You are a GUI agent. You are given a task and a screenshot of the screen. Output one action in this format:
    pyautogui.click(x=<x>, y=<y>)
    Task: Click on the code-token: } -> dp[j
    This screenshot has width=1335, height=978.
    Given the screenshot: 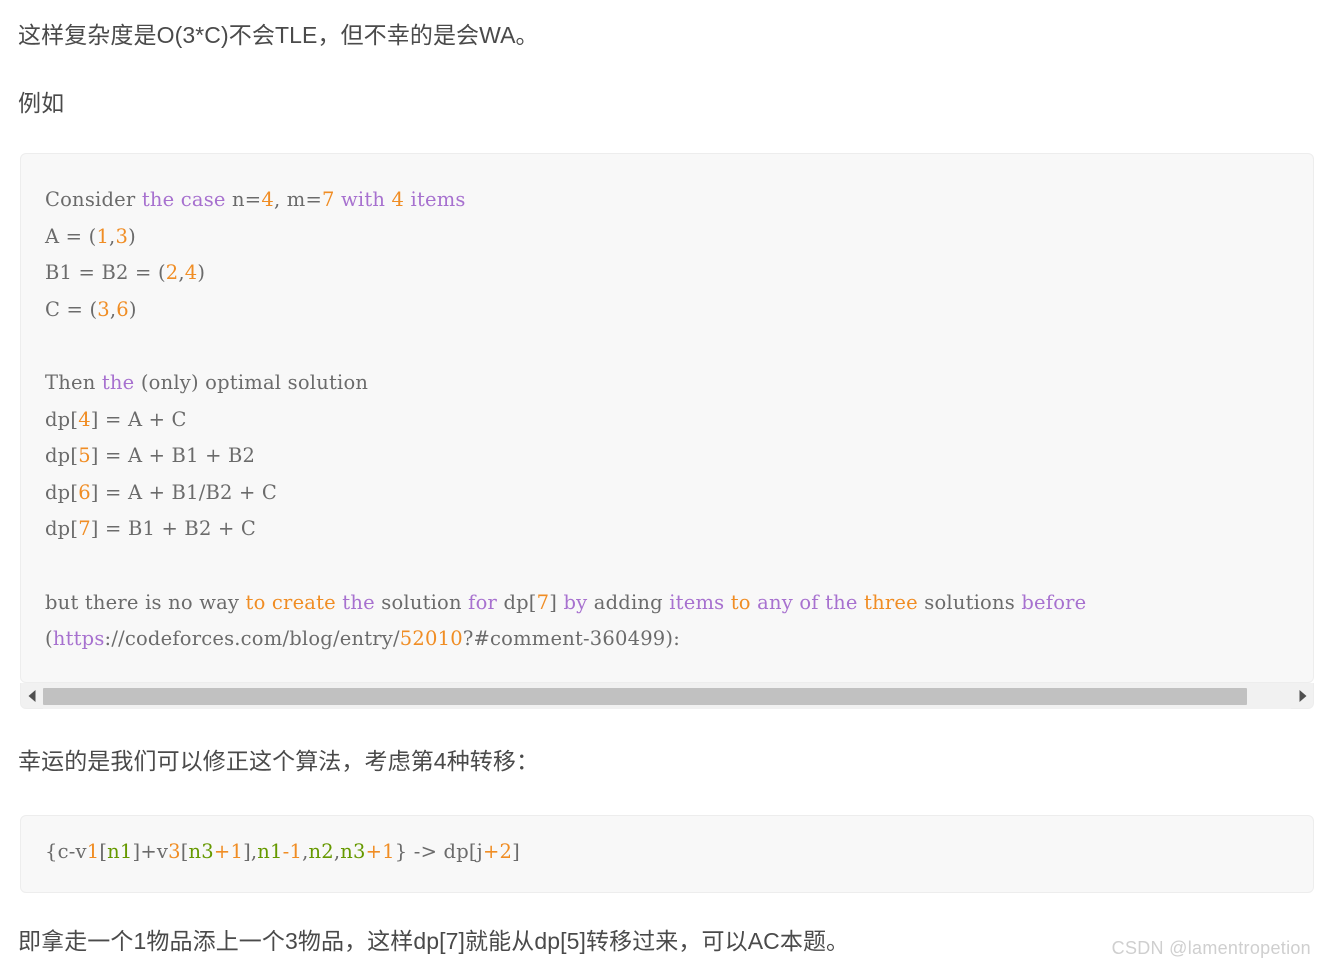 What is the action you would take?
    pyautogui.click(x=438, y=851)
    